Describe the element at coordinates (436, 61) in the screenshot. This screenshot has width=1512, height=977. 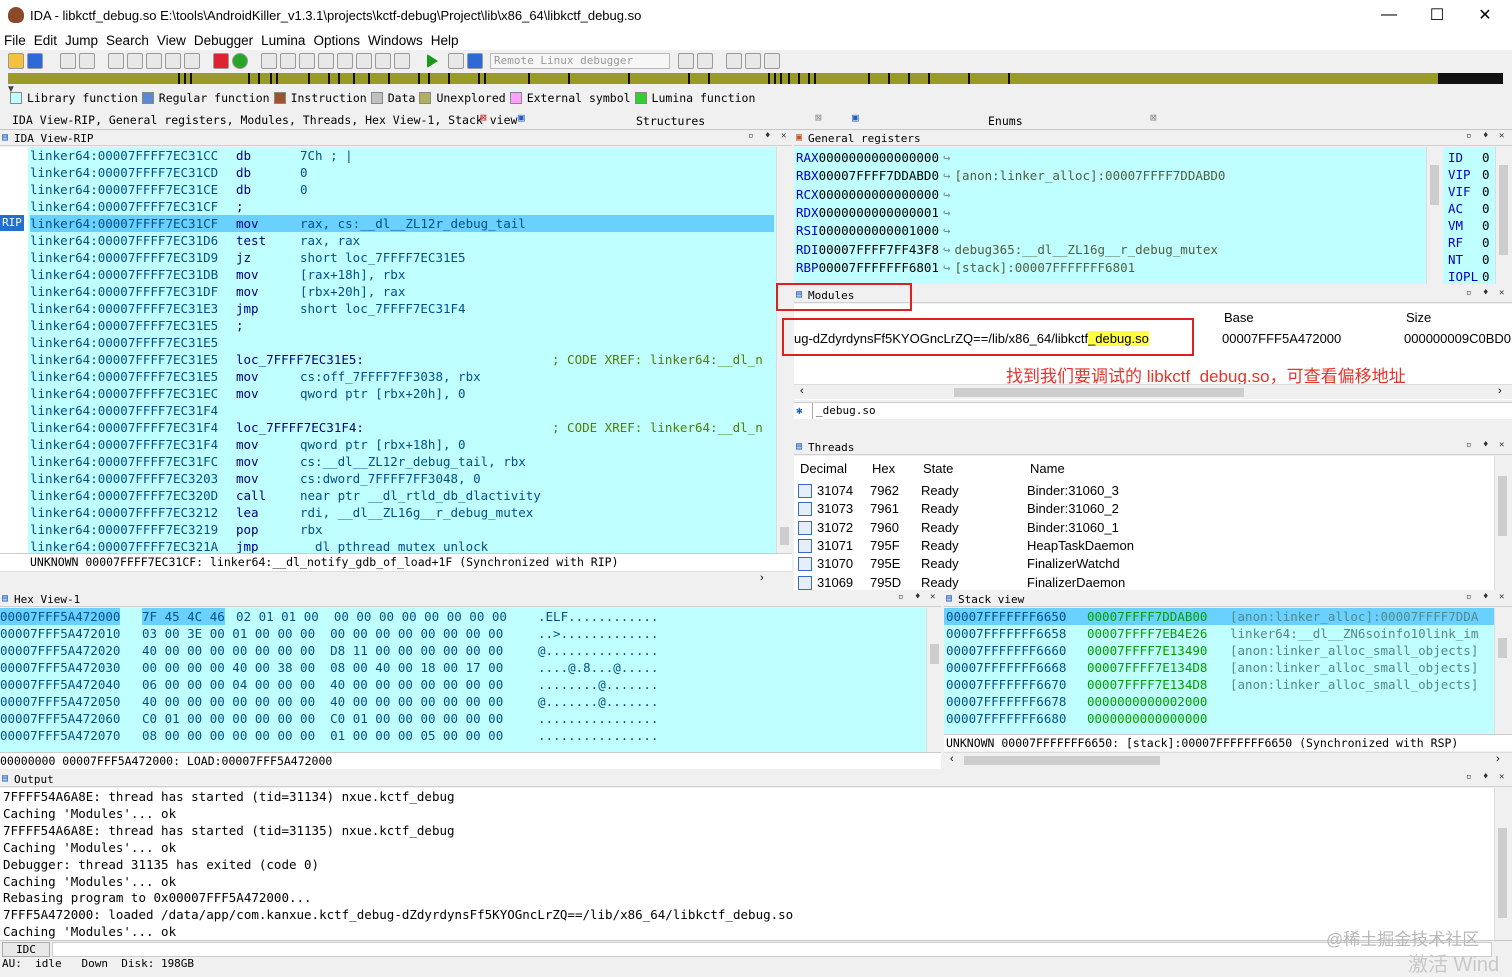
I see `start-debug-play-icon` at that location.